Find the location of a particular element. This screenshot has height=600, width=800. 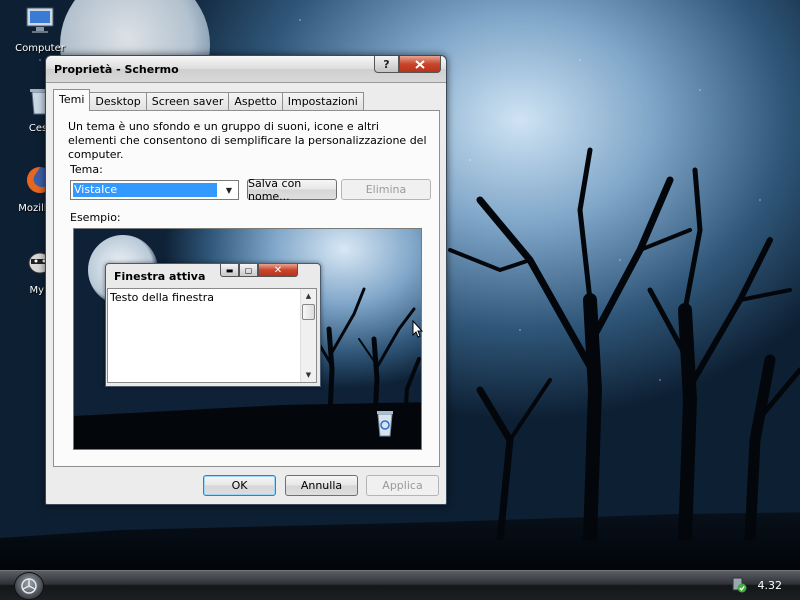

computer-icon is located at coordinates (40, 20).